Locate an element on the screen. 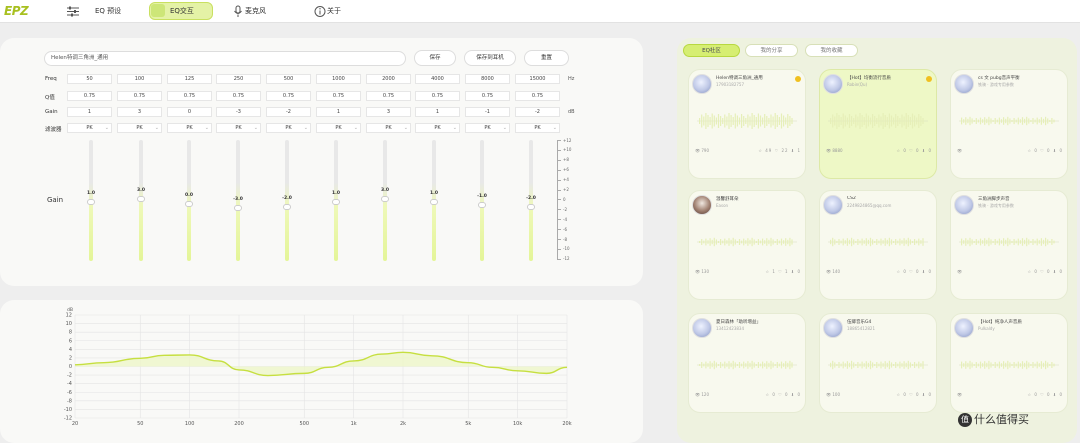 The width and height of the screenshot is (1080, 443). freq-cell-1: 50 is located at coordinates (89, 79).